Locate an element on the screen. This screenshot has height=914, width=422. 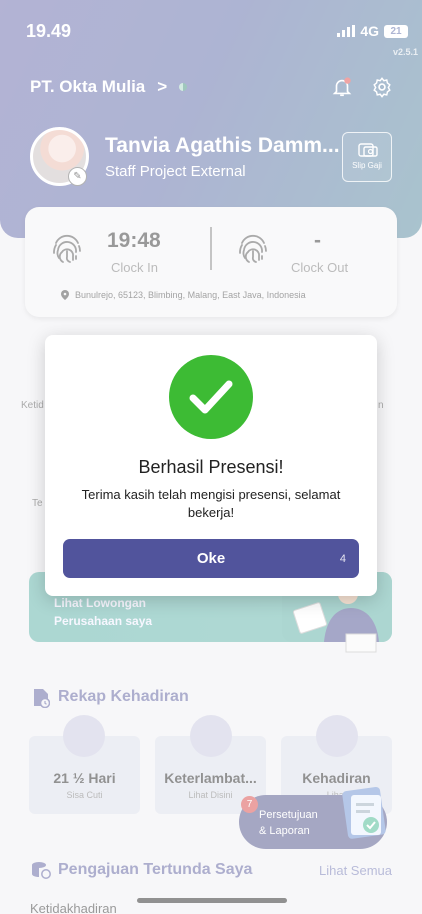
countdown-value: 4 is located at coordinates (342, 559).